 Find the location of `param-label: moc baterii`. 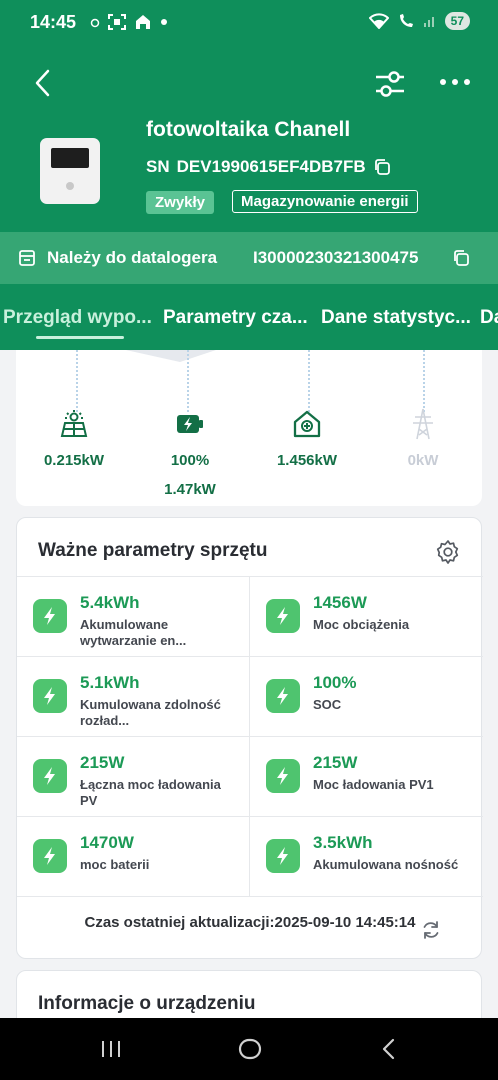

param-label: moc baterii is located at coordinates (115, 864).